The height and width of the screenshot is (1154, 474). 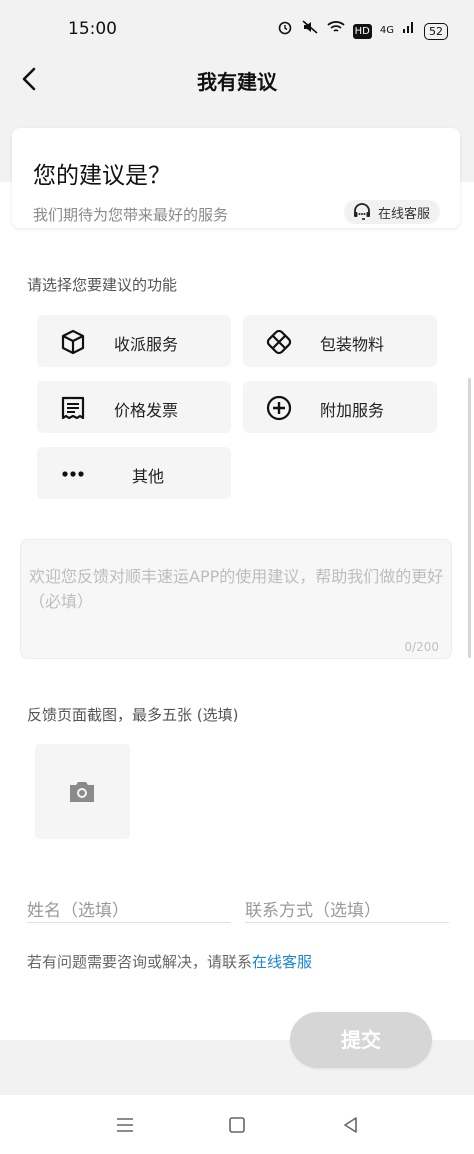 What do you see at coordinates (236, 589) in the screenshot?
I see `feedback-placeholder: 欢迎您反馈对顺丰速运APP的使用建议，帮助我们做的更好（必填）` at bounding box center [236, 589].